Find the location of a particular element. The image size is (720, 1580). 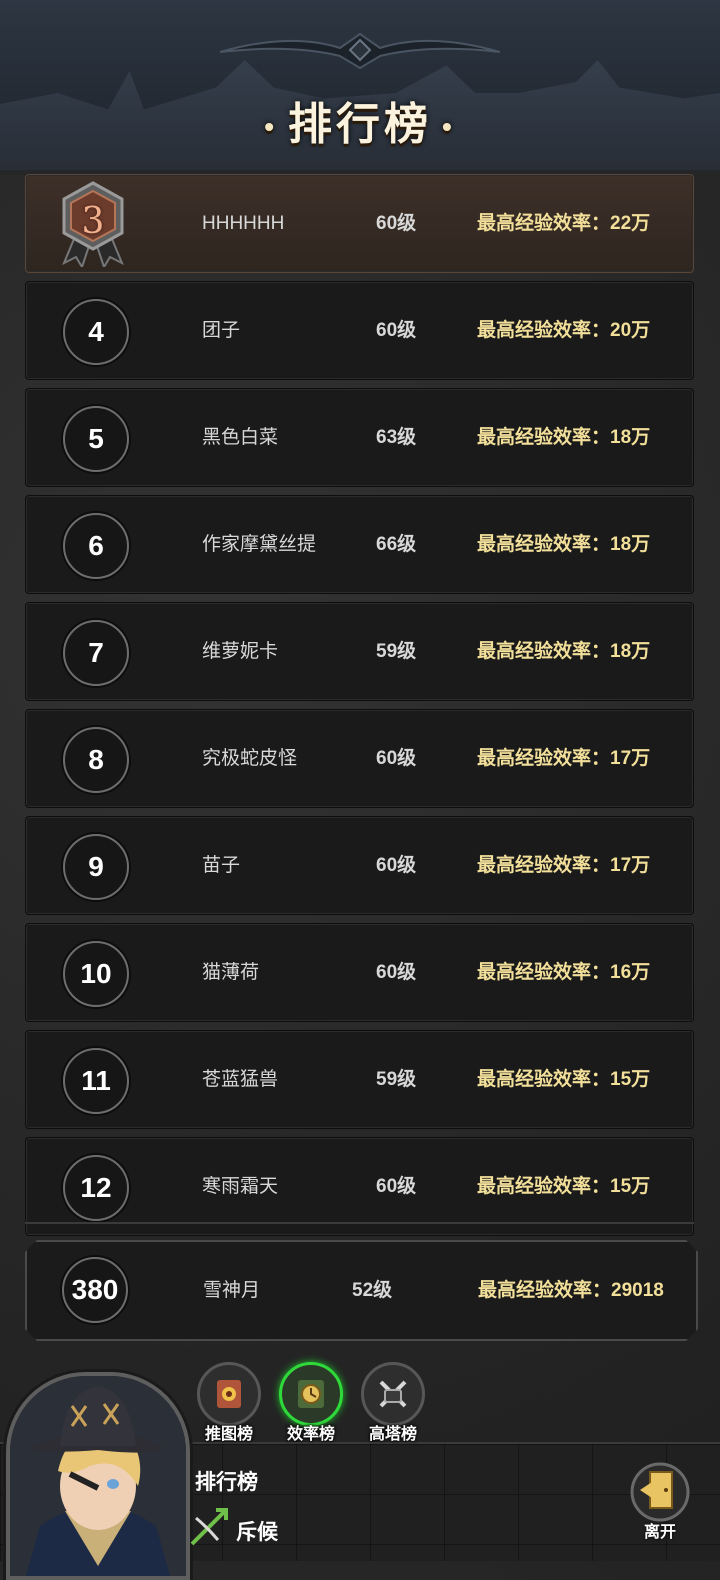

player-name: HHHHHH is located at coordinates (243, 223).